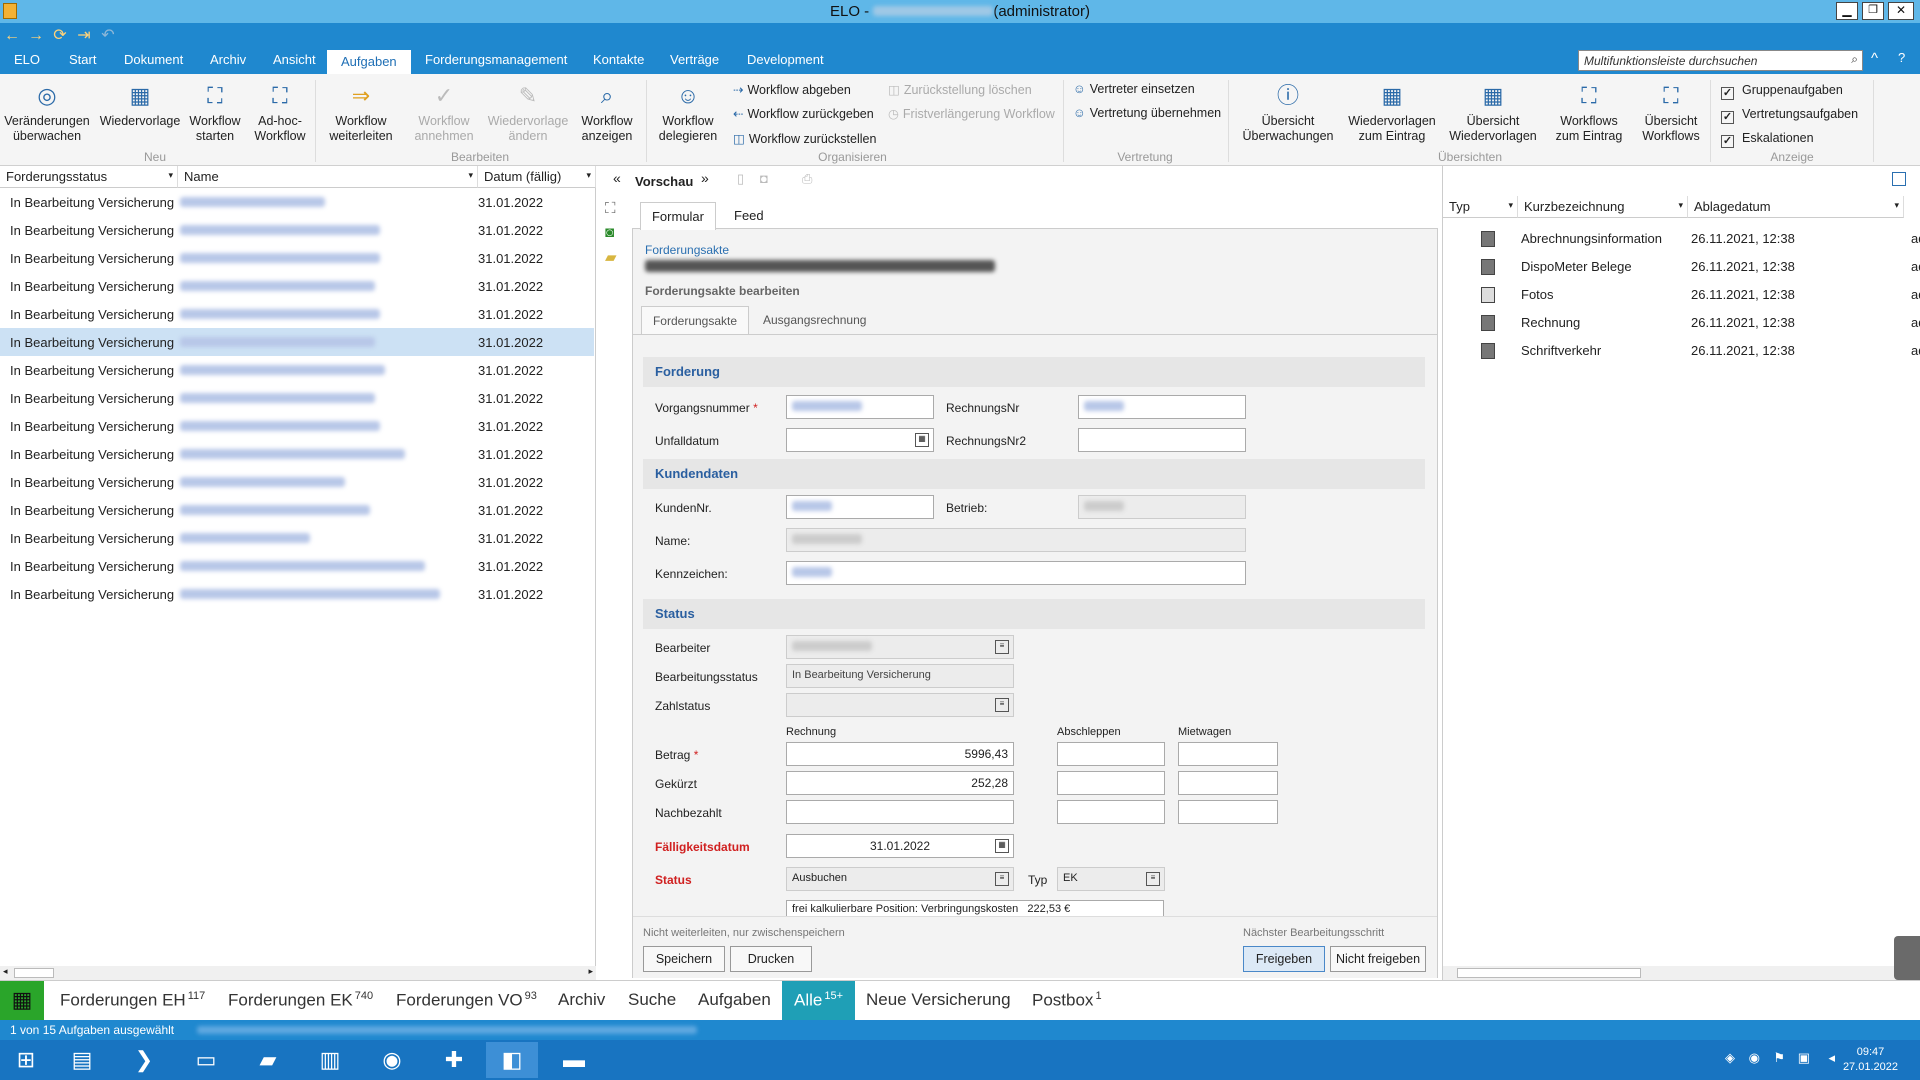  Describe the element at coordinates (1796, 207) in the screenshot. I see `column-header-ablagedatum: Ablagedatum ▾` at that location.